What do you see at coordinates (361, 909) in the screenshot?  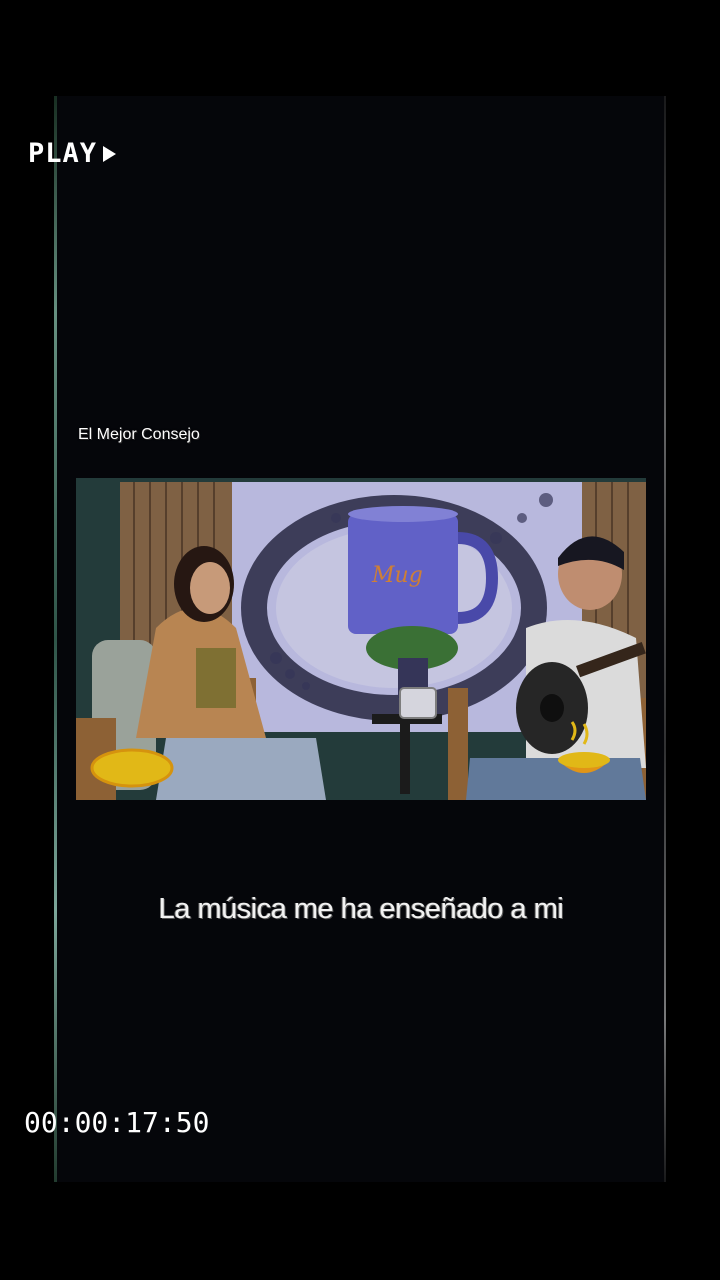 I see `subtitle-caption: La música me ha enseñado a mi` at bounding box center [361, 909].